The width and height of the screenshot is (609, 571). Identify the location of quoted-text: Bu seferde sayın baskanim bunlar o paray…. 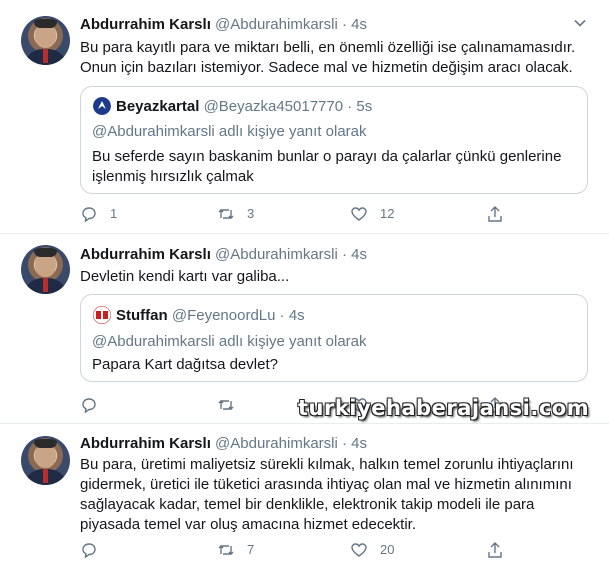
(327, 166).